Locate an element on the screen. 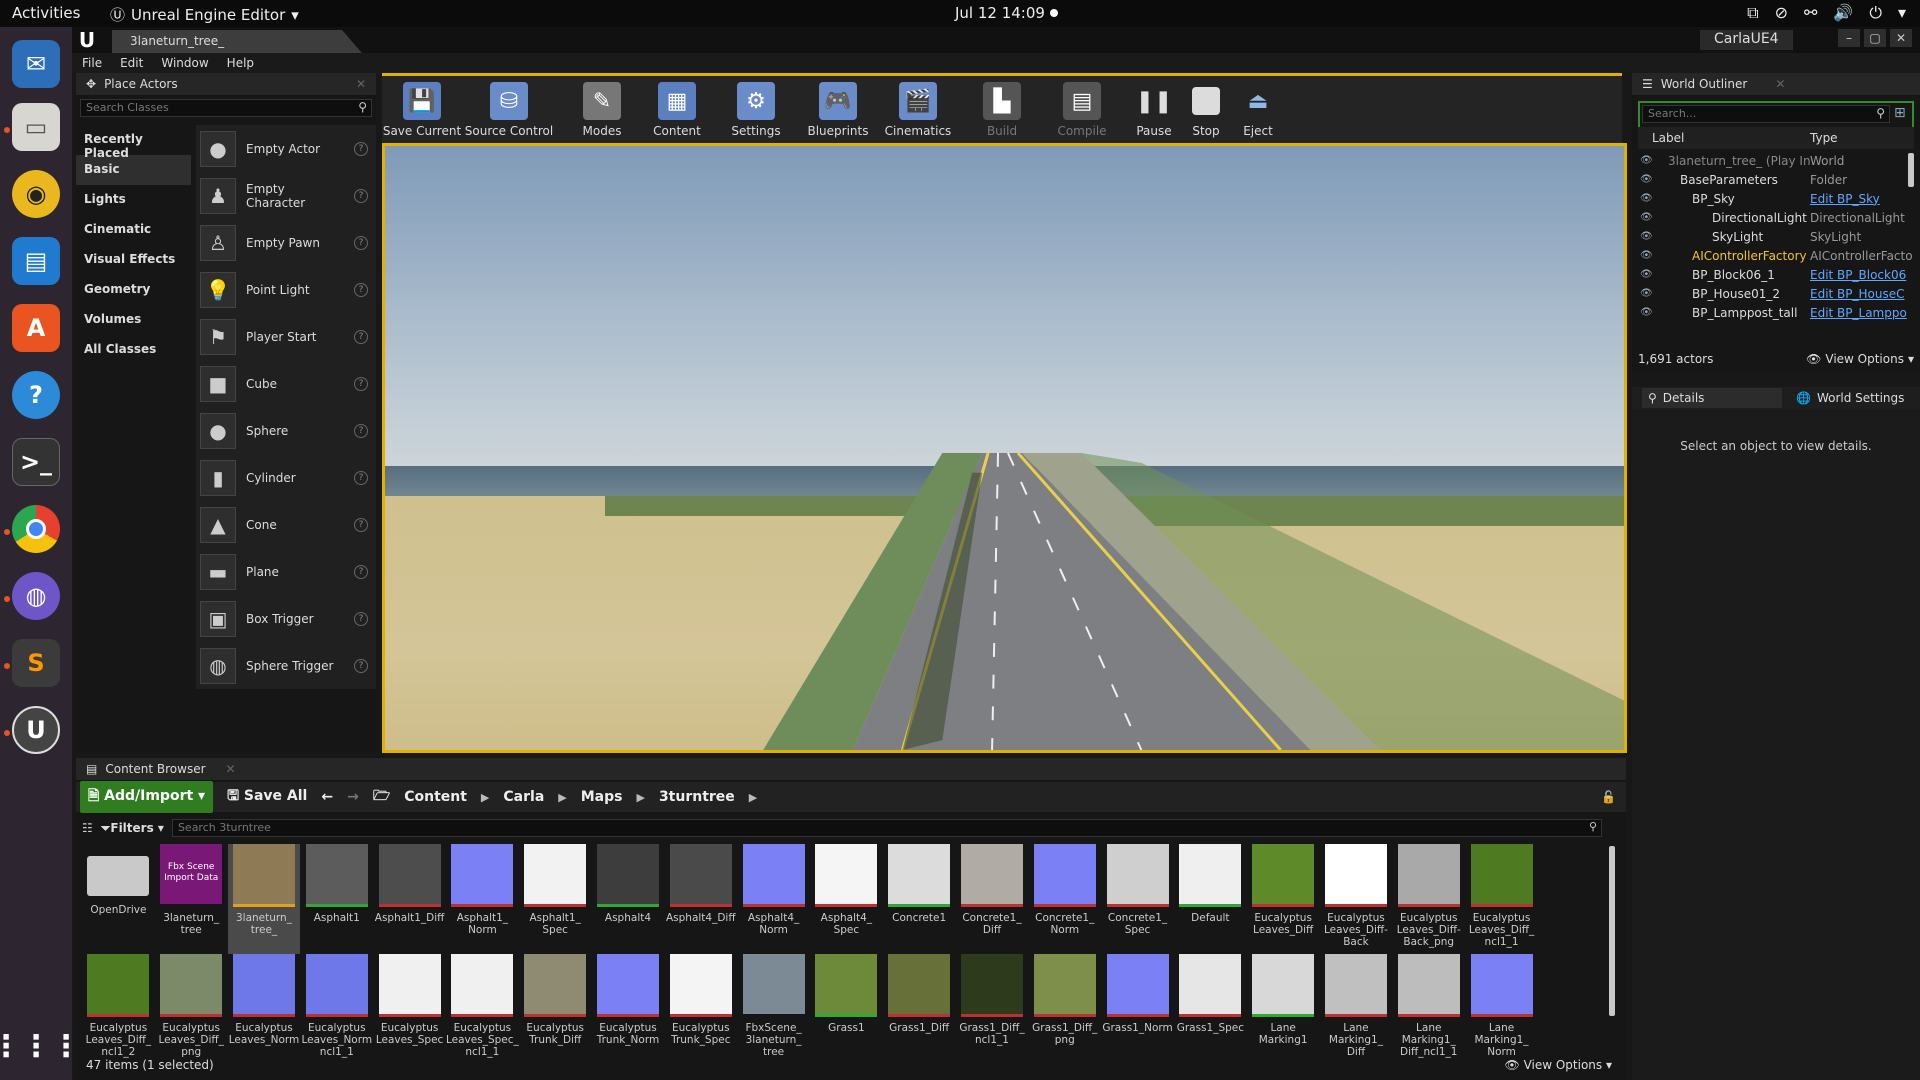 This screenshot has height=1080, width=1920. asset-tile: Asphalt4 is located at coordinates (628, 899).